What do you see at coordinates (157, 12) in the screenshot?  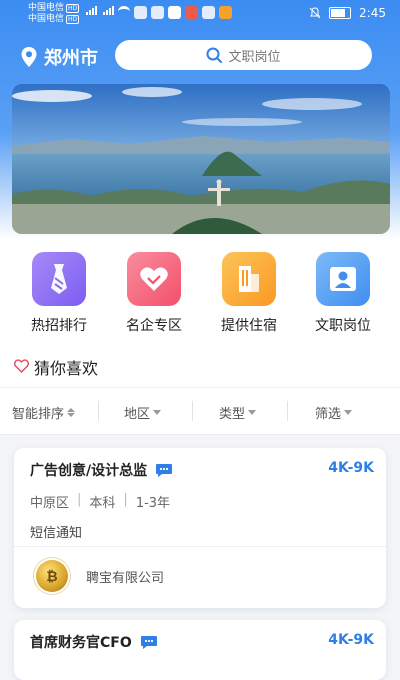 I see `message-notification-icon` at bounding box center [157, 12].